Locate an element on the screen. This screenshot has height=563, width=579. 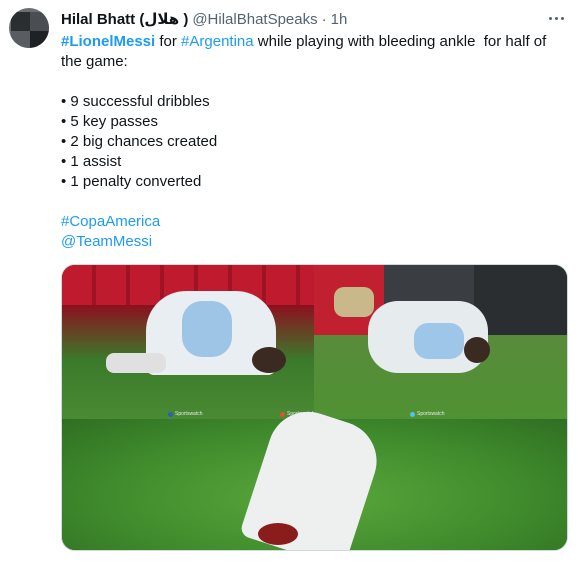
hashtag-copaamerica: #CopaAmerica is located at coordinates (311, 222).